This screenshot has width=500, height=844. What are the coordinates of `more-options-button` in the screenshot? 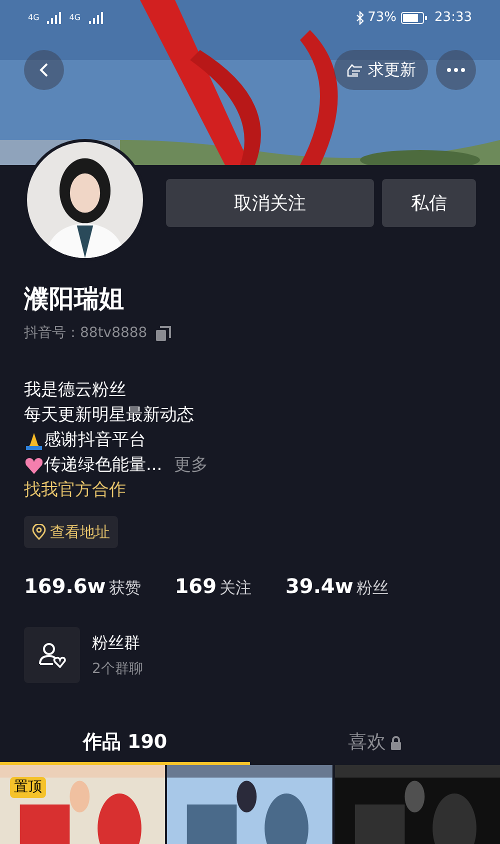 It's located at (456, 70).